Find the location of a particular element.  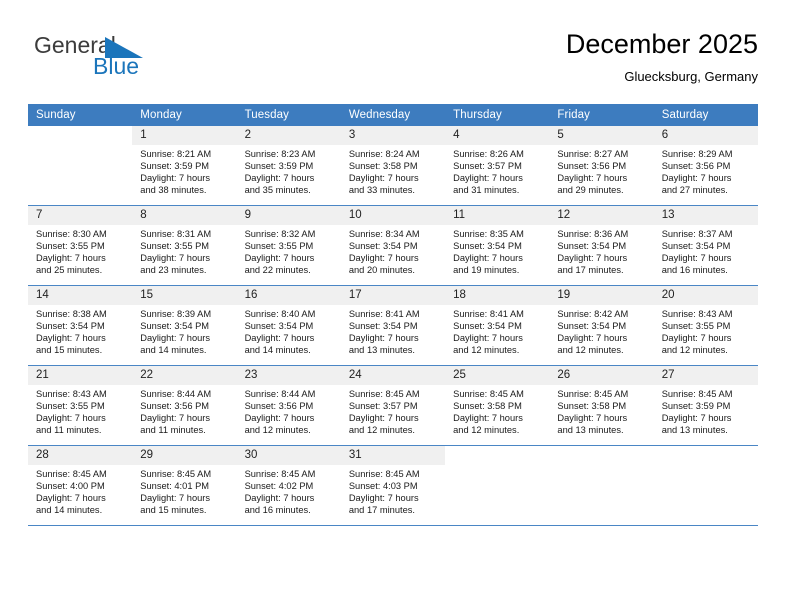

general-blue-logo: General Blue is located at coordinates (99, 60).